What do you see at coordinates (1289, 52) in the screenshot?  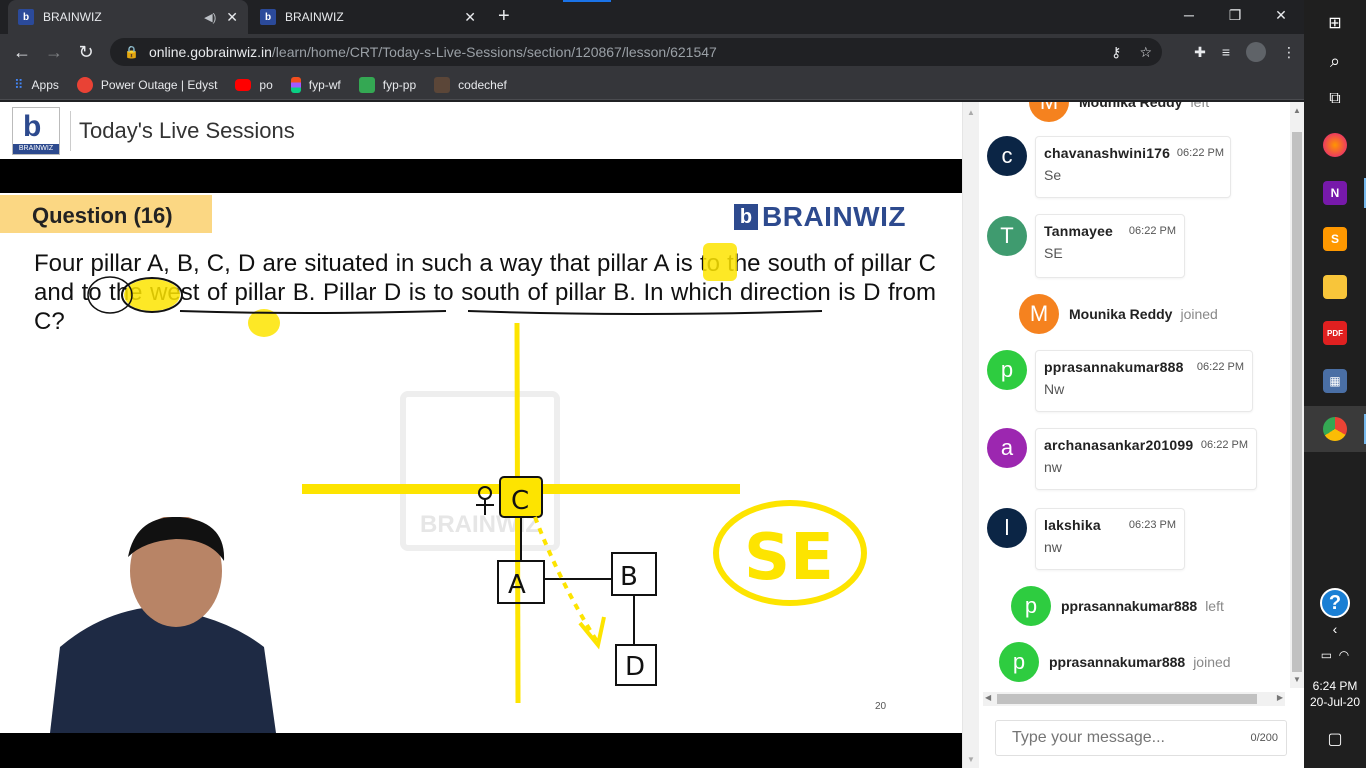 I see `browser-menu-icon: ⋮` at bounding box center [1289, 52].